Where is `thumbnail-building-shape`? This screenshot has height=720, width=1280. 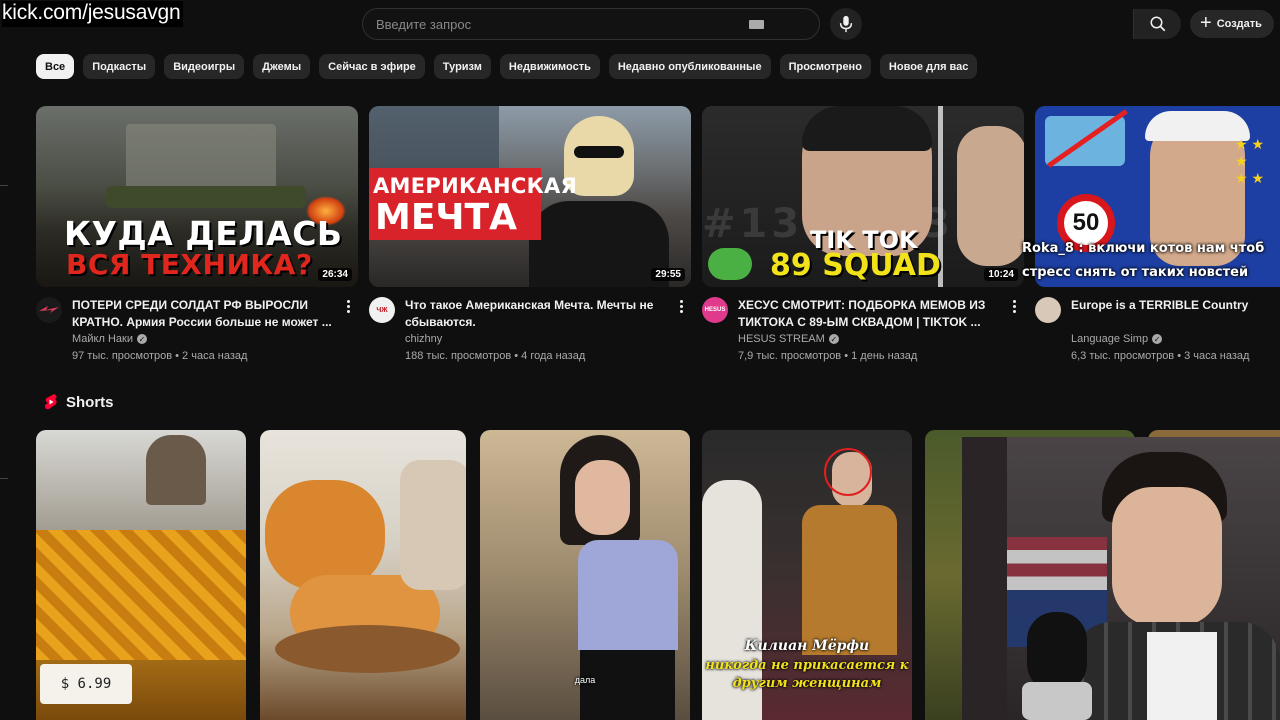 thumbnail-building-shape is located at coordinates (434, 141).